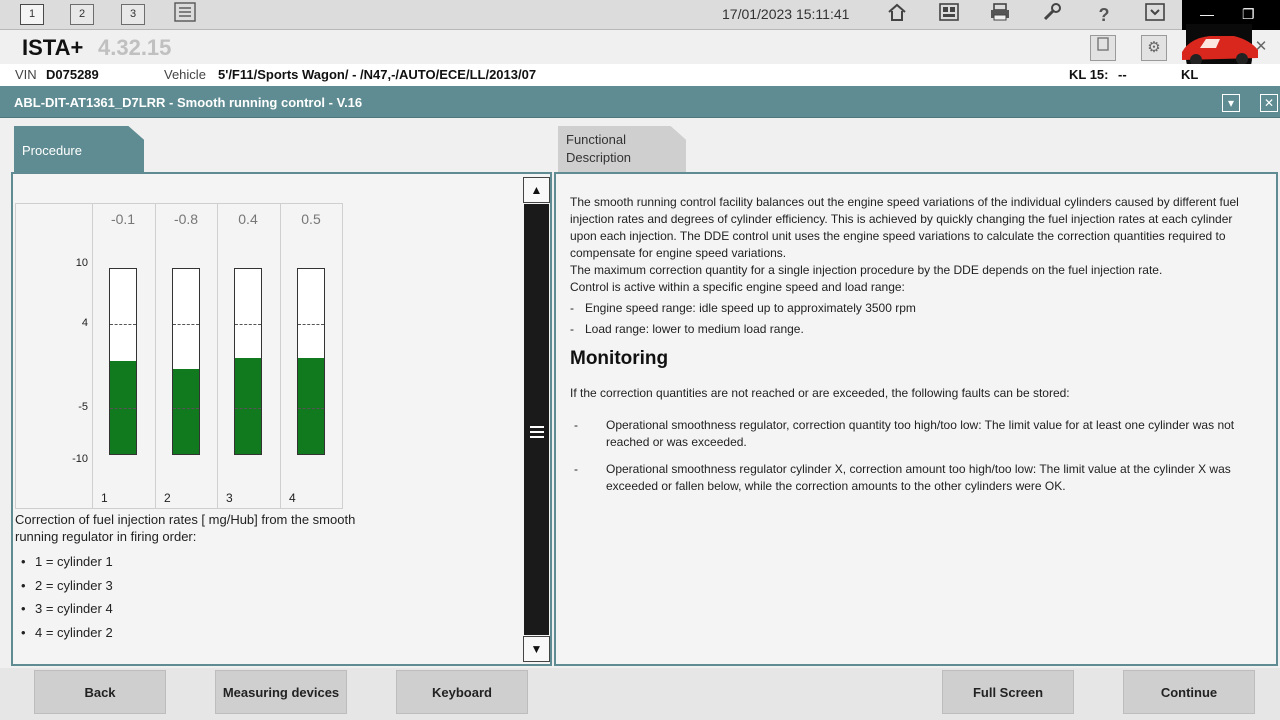 The height and width of the screenshot is (720, 1280). Describe the element at coordinates (81, 263) in the screenshot. I see `ytick-label: 10` at that location.